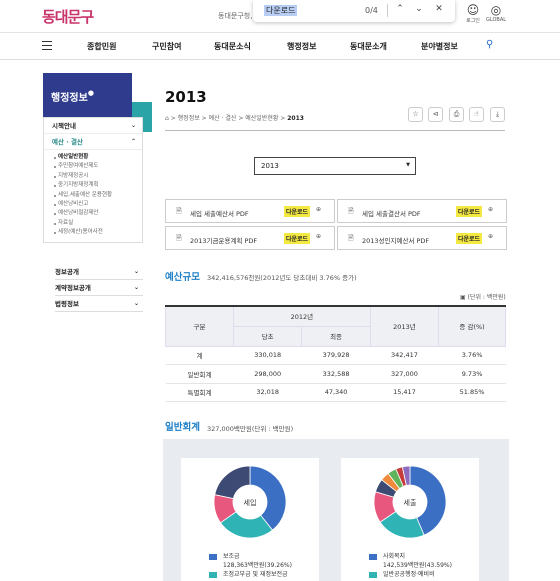 The height and width of the screenshot is (581, 560). What do you see at coordinates (483, 297) in the screenshot?
I see `unit-note: ▣ (단위 : 백만원)` at bounding box center [483, 297].